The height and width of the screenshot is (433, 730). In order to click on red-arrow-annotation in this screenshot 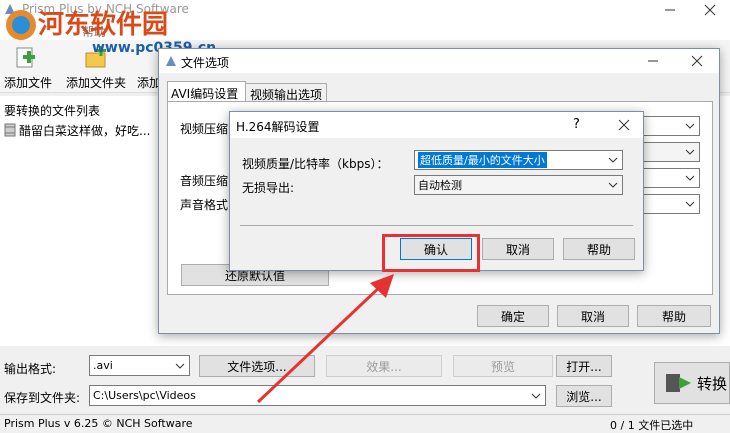, I will do `click(325, 339)`.